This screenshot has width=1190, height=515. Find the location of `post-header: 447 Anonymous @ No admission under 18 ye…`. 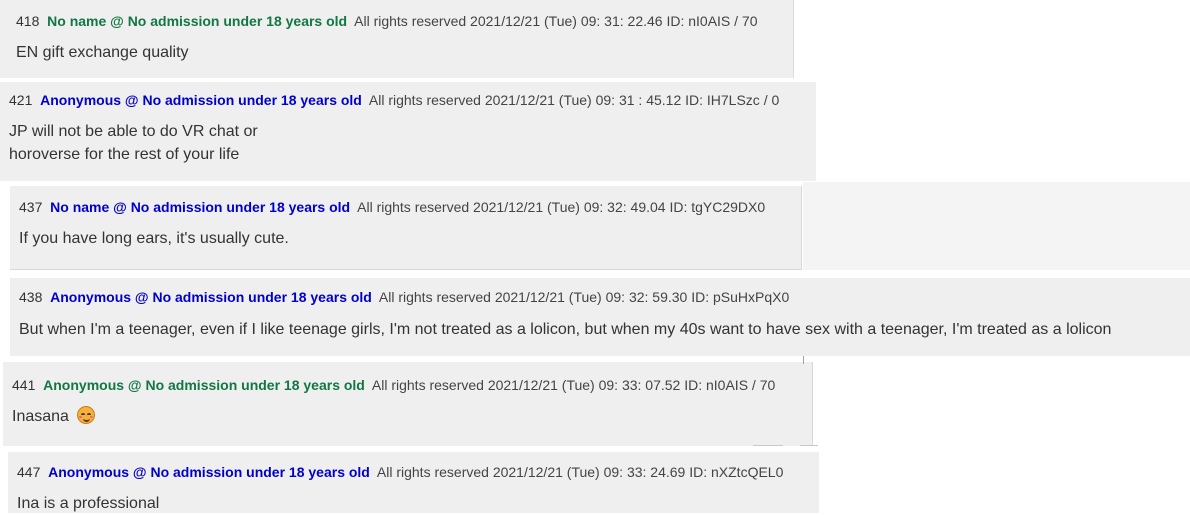

post-header: 447 Anonymous @ No admission under 18 ye… is located at coordinates (400, 472).